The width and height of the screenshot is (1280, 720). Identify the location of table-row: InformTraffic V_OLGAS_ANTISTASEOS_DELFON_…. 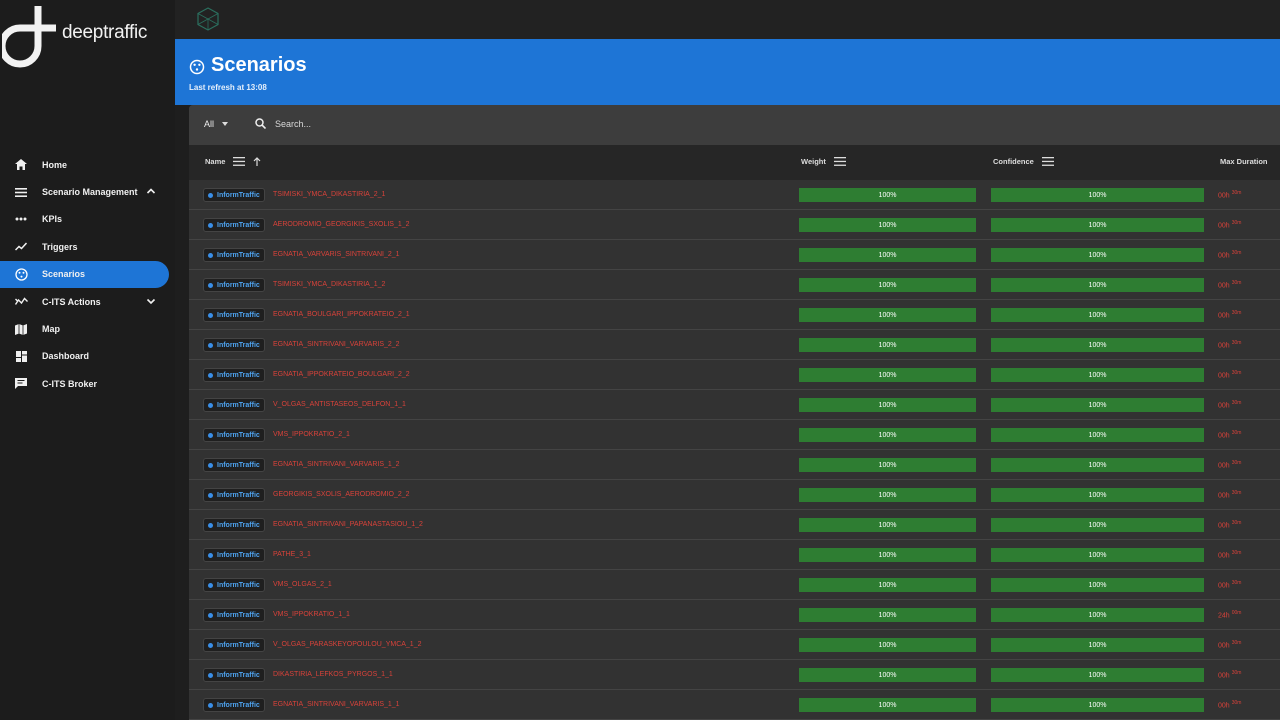
(734, 405).